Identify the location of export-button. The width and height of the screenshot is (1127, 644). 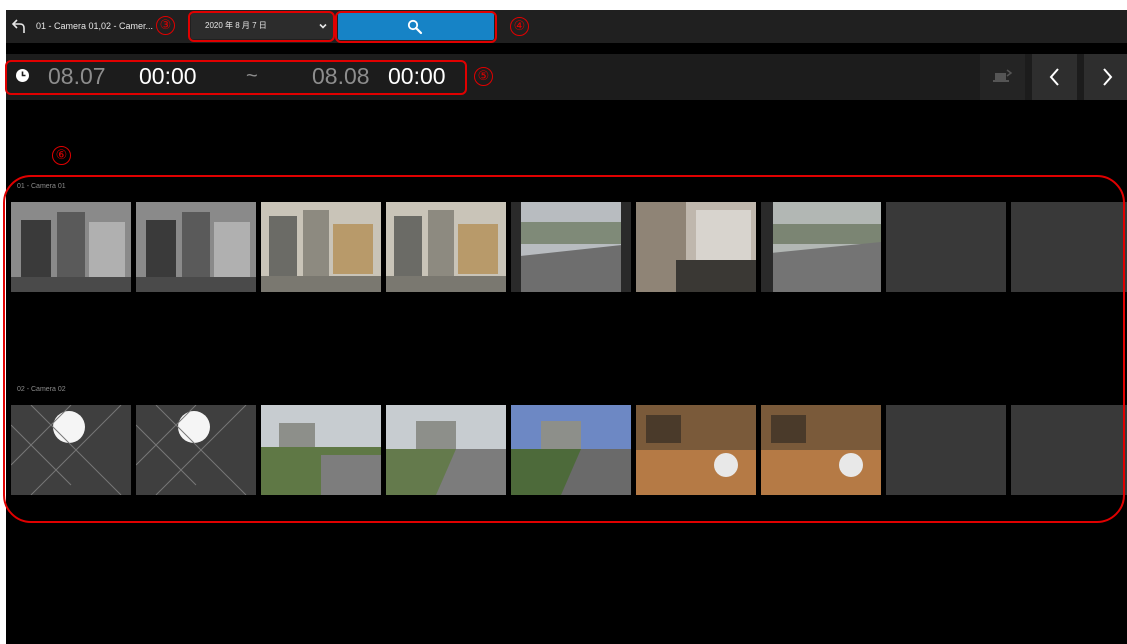
(1002, 77).